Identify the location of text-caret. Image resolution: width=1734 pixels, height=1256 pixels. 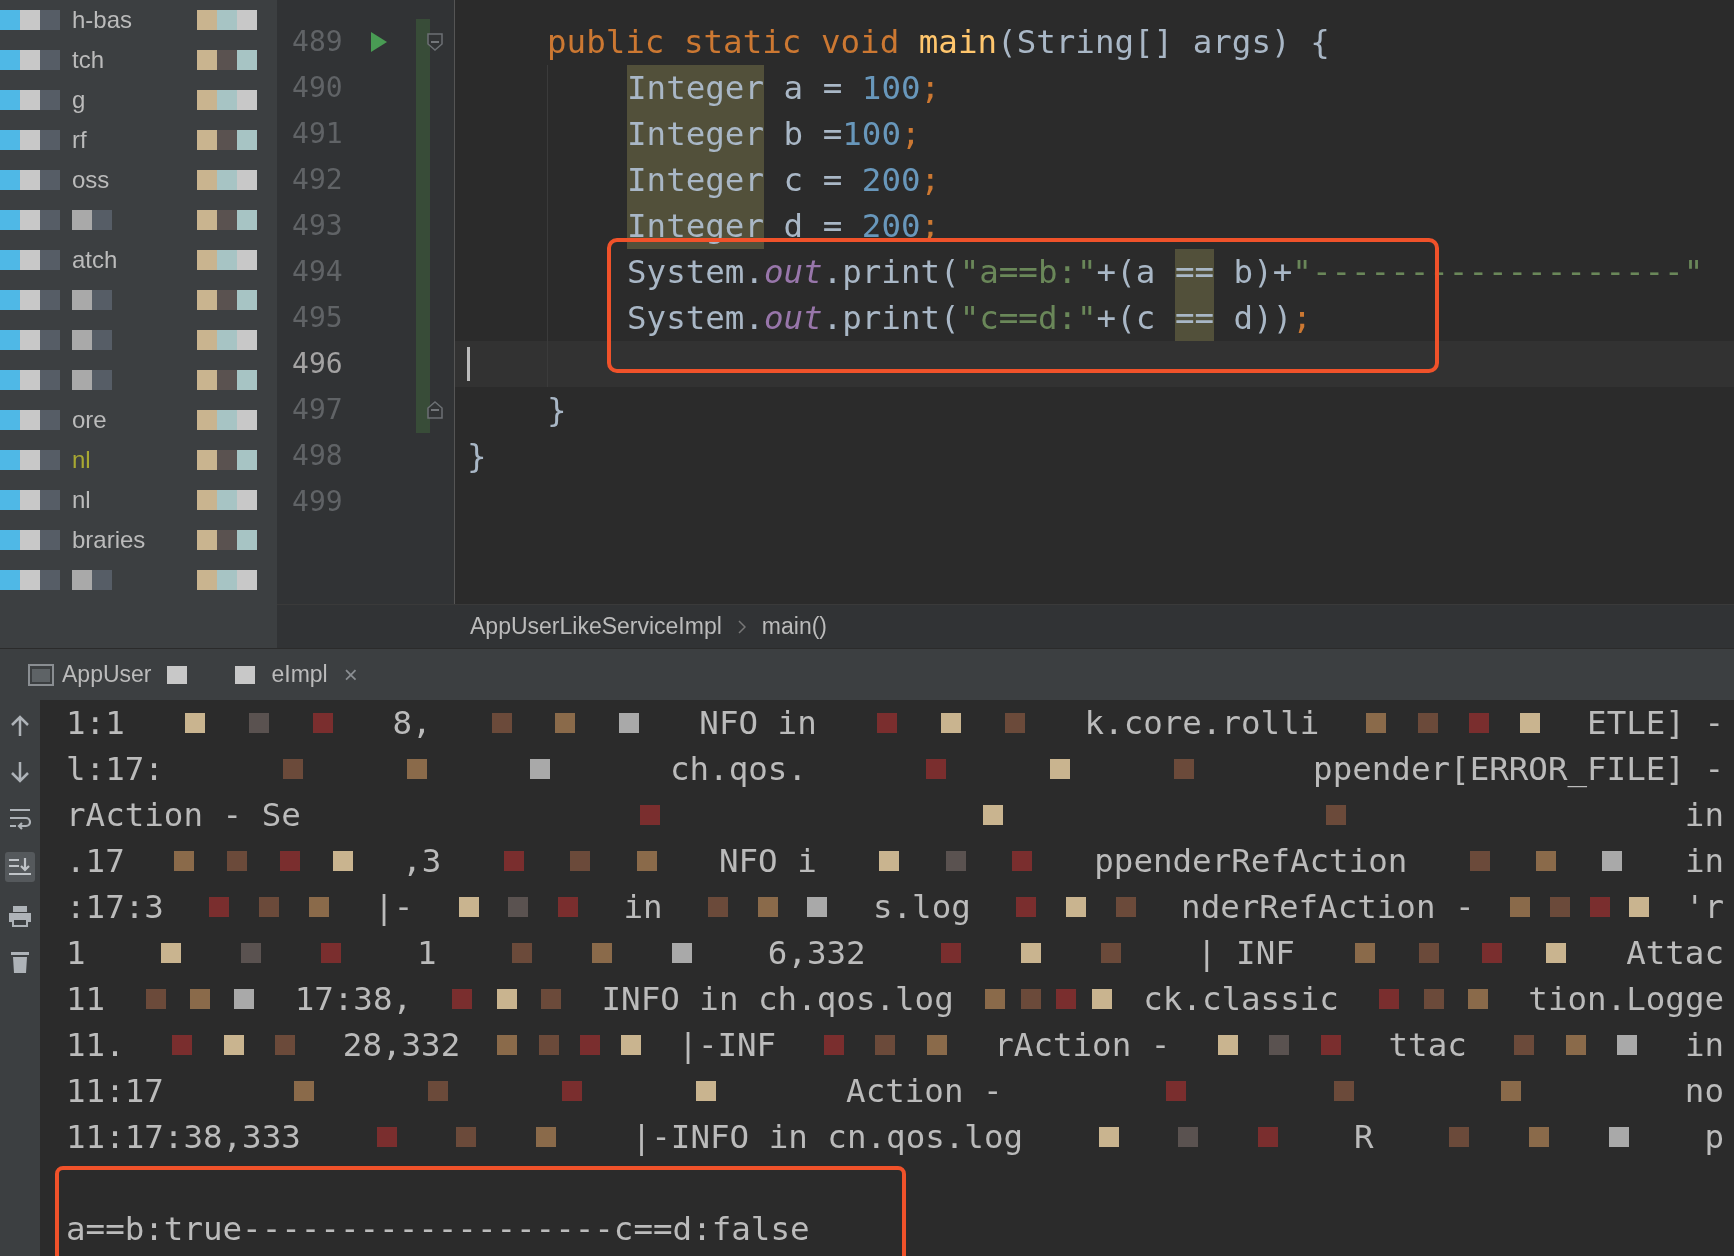
(468, 364).